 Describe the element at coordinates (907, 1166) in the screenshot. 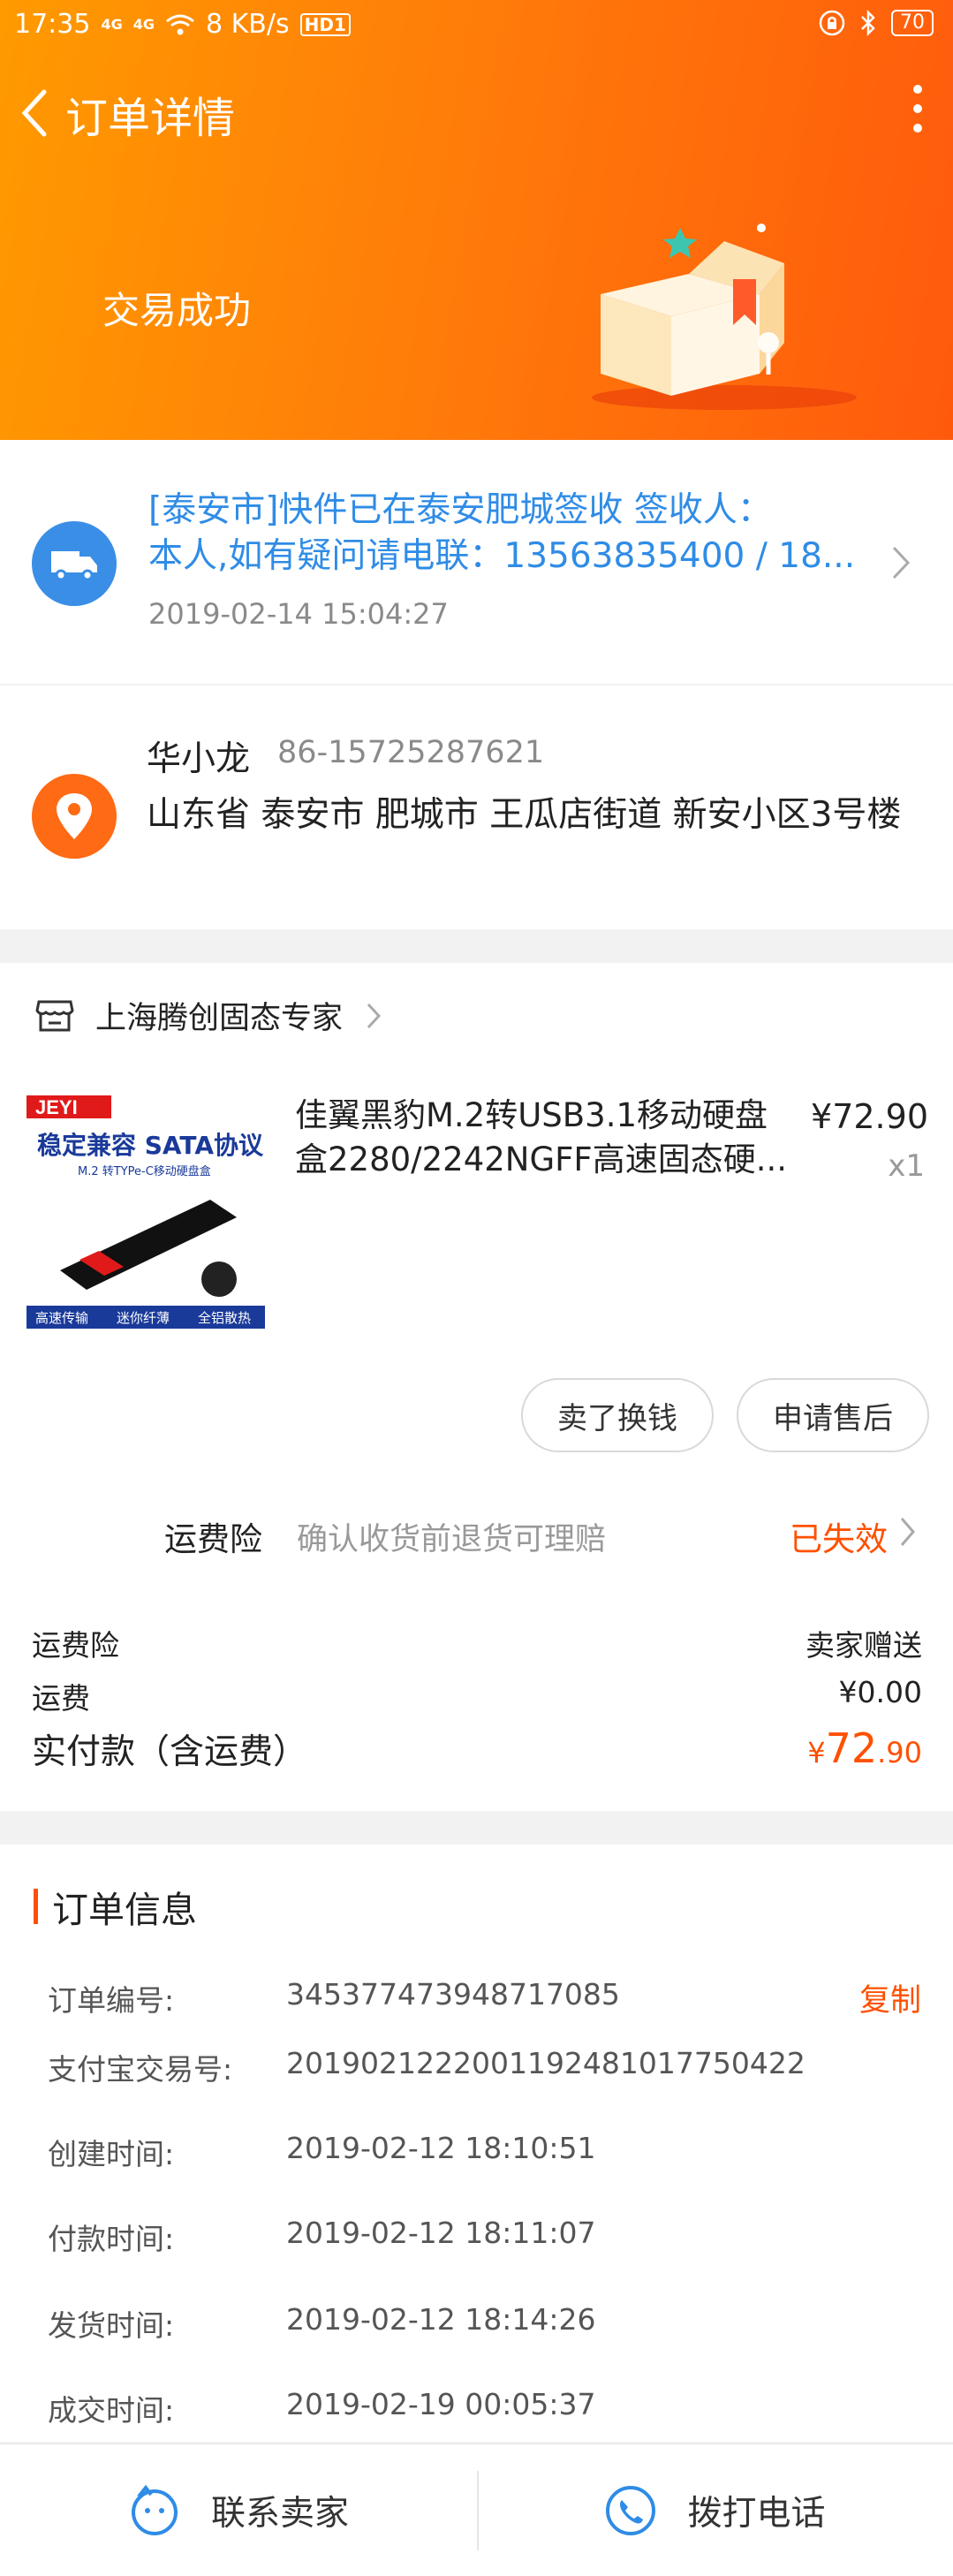

I see `product-quantity: x1` at that location.